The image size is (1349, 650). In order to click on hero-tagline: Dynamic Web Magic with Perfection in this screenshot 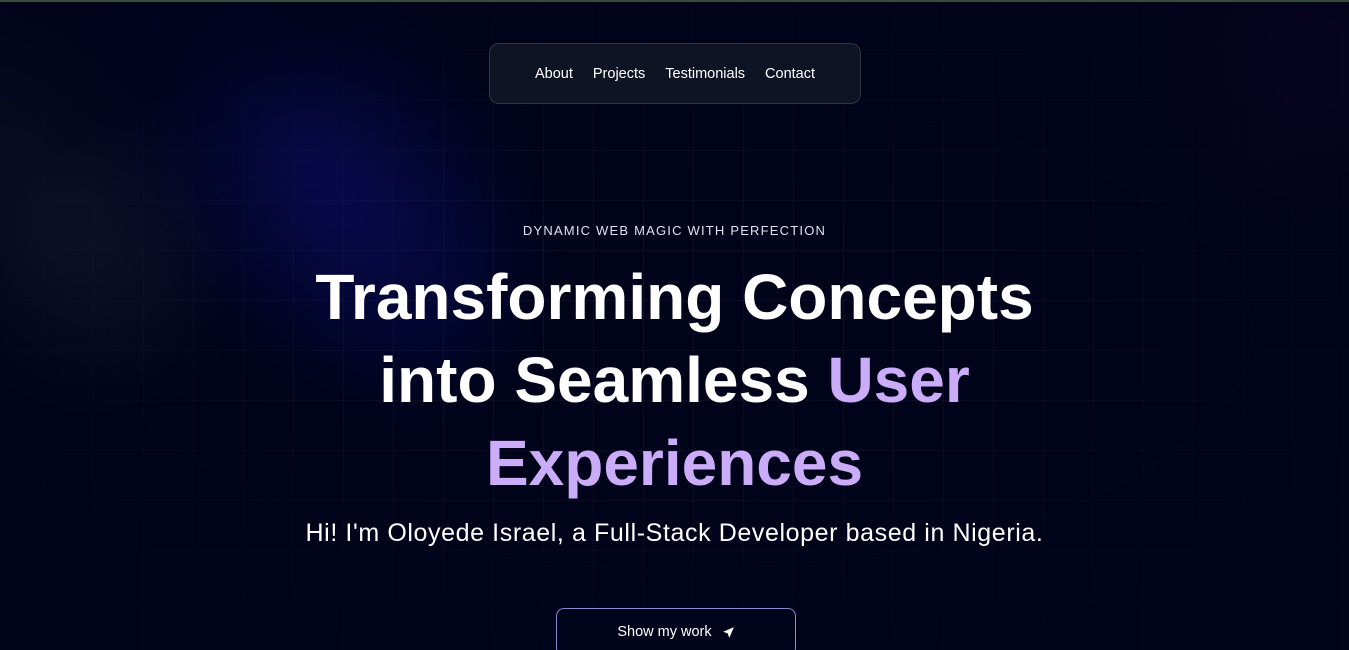, I will do `click(674, 230)`.